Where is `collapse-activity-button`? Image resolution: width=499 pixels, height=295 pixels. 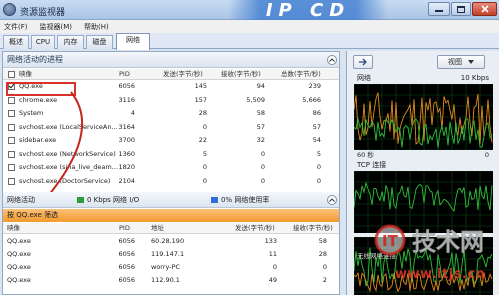 collapse-activity-button is located at coordinates (332, 200).